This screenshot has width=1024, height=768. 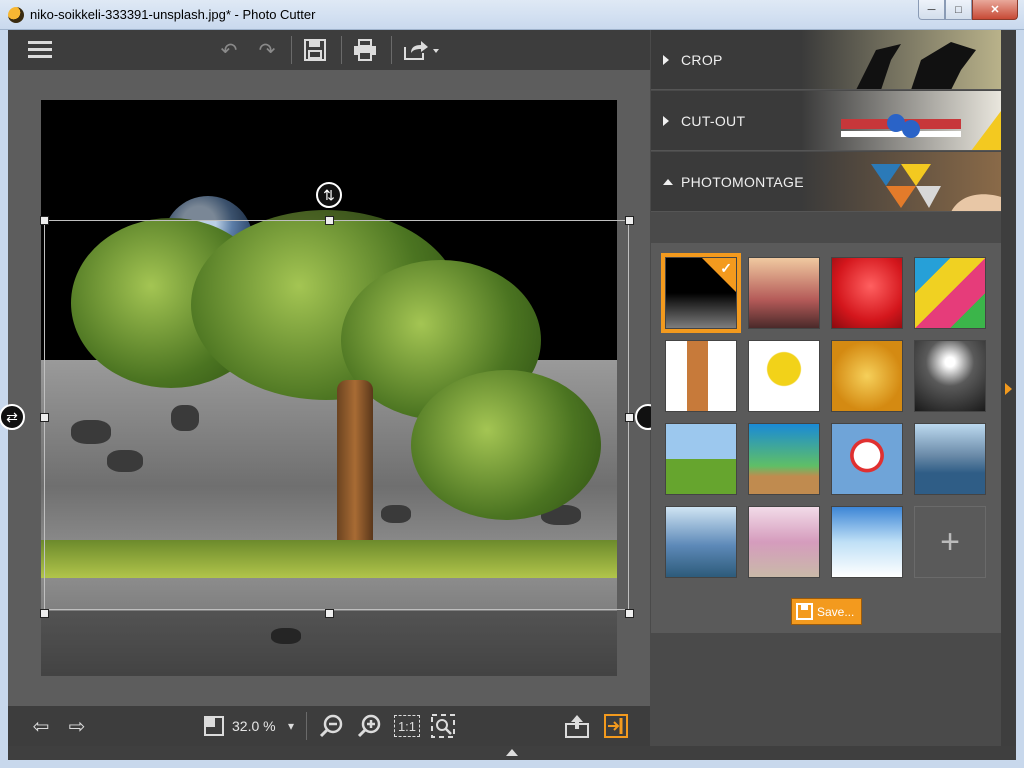 I want to click on undo-icon: ↶, so click(x=229, y=50).